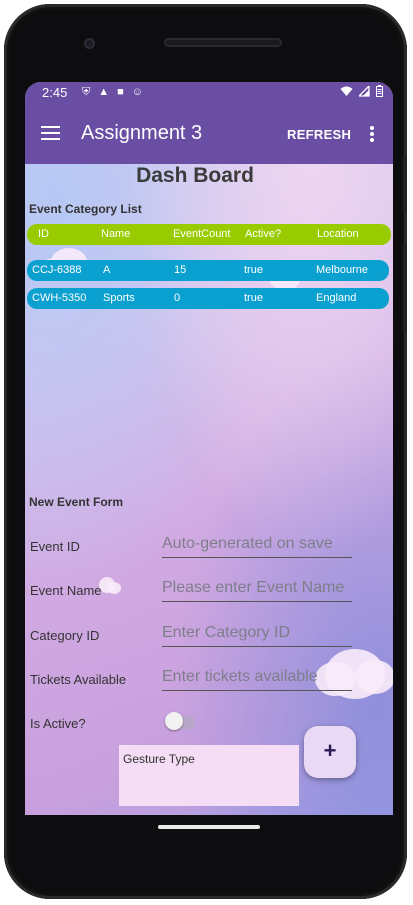 This screenshot has height=905, width=413. What do you see at coordinates (257, 590) in the screenshot?
I see `event-name-field: Please enter Event Name` at bounding box center [257, 590].